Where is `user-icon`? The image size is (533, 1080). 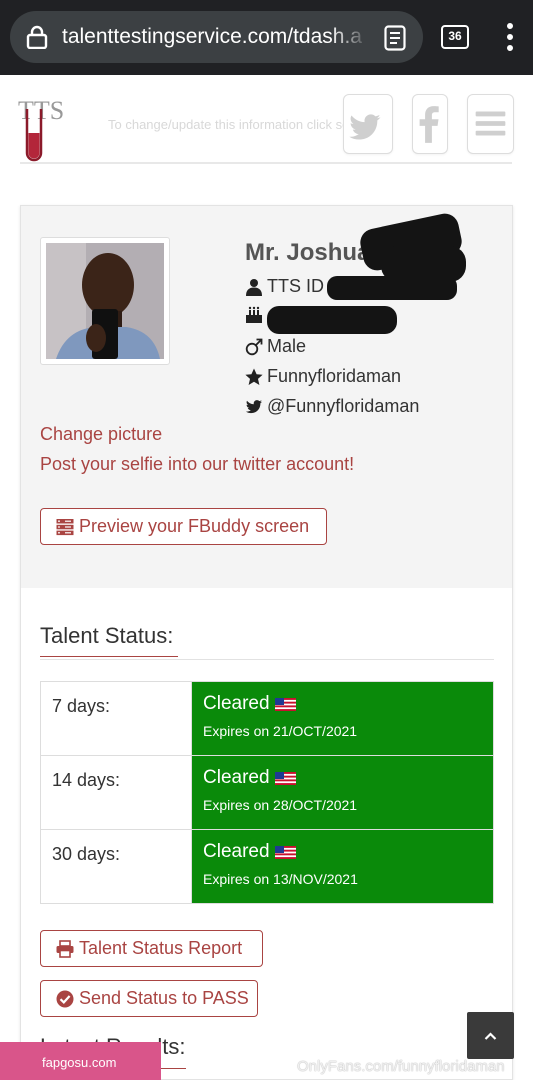
user-icon is located at coordinates (254, 287).